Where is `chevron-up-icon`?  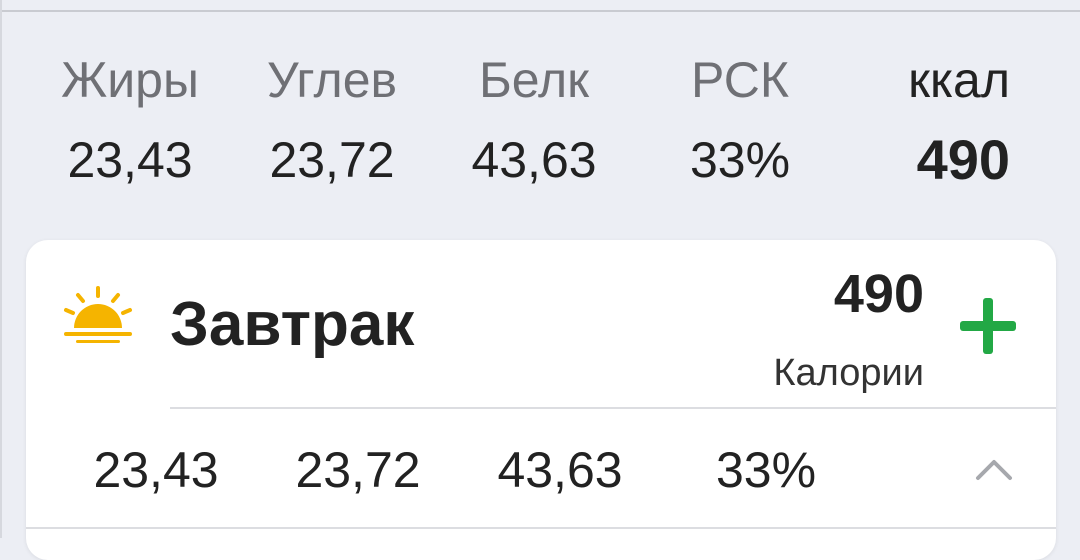
chevron-up-icon is located at coordinates (994, 470).